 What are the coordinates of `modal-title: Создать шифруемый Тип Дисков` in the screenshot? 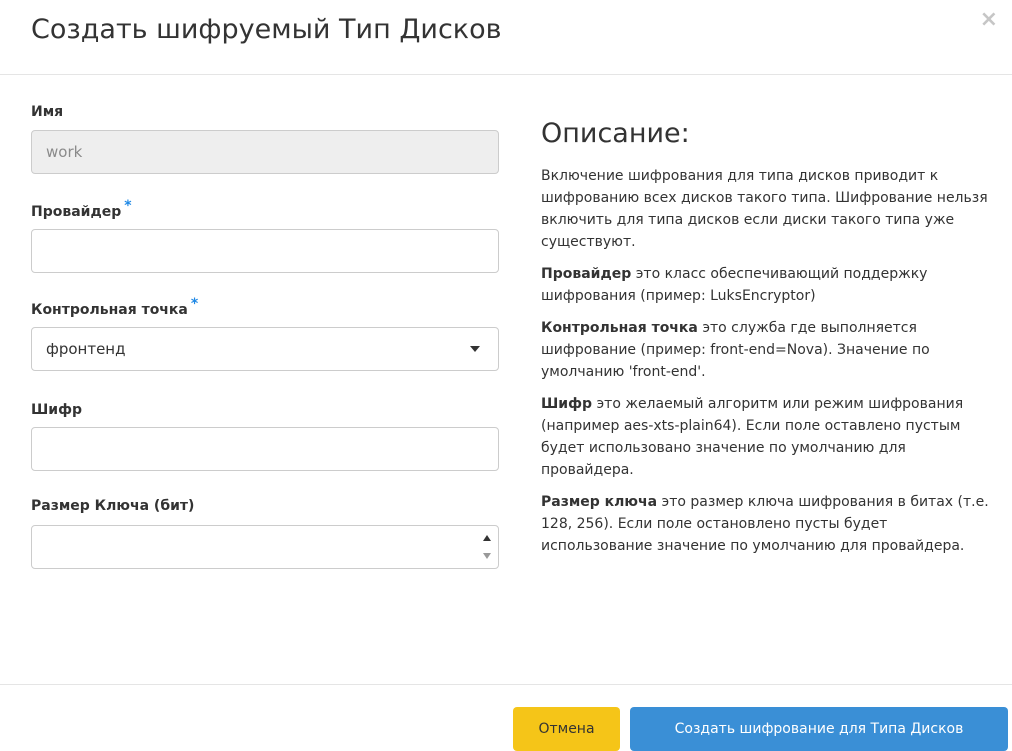 It's located at (266, 29).